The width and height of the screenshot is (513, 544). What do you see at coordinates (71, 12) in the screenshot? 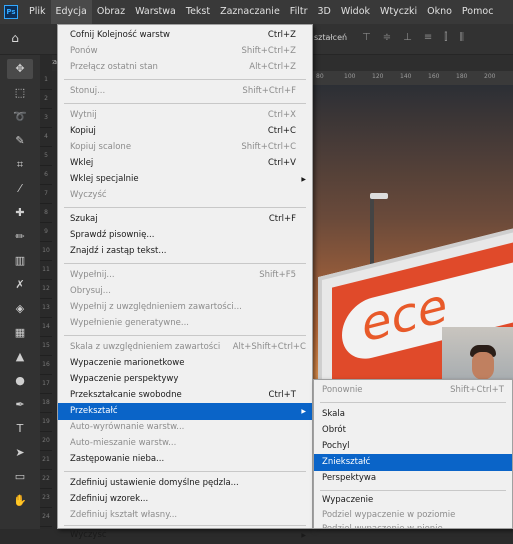
I see `menu-edit: Edycja` at bounding box center [71, 12].